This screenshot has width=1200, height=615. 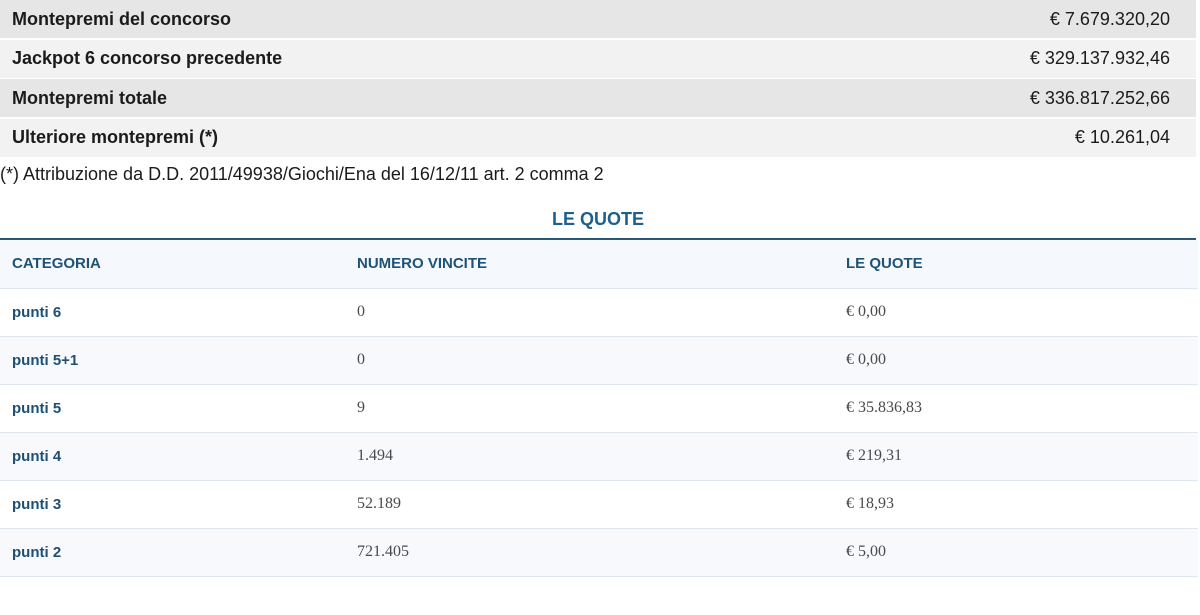 I want to click on categoria-cell: punti 6, so click(x=172, y=312).